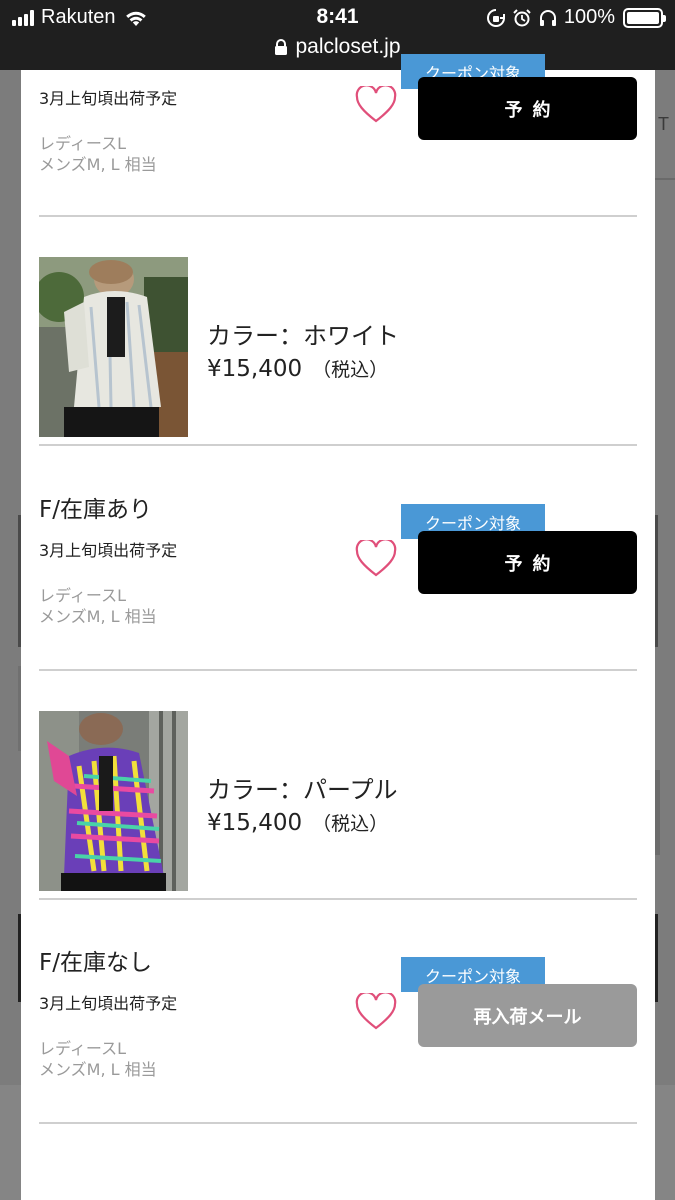  I want to click on battery-percent: 100%, so click(589, 17).